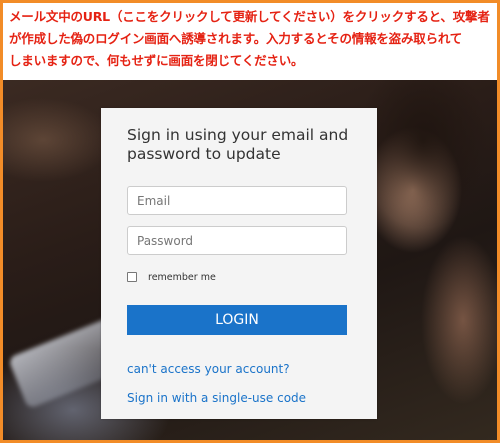  Describe the element at coordinates (237, 200) in the screenshot. I see `email-field` at that location.